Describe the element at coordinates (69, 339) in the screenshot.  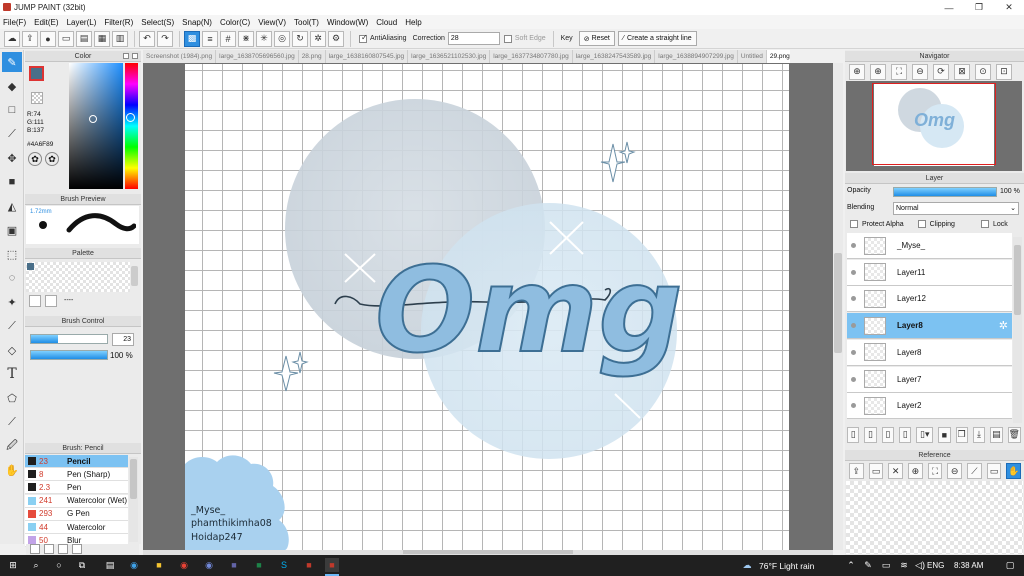
I see `size-slider` at that location.